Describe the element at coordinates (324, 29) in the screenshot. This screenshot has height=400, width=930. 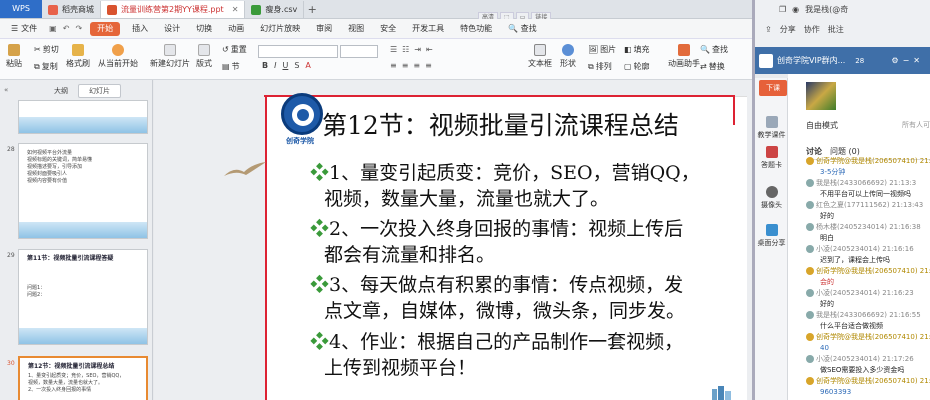
I see `menu-review: 审阅` at that location.